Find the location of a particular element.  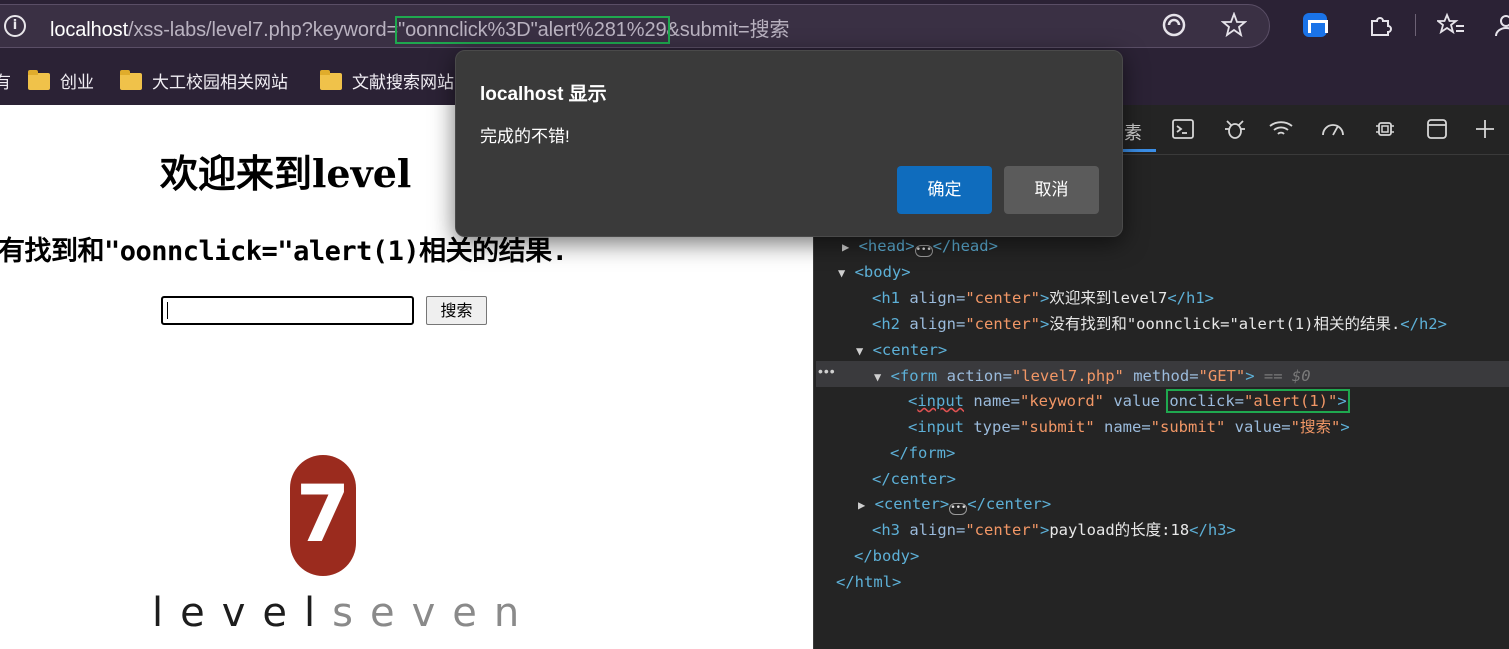

attr-name: type= is located at coordinates (996, 427).